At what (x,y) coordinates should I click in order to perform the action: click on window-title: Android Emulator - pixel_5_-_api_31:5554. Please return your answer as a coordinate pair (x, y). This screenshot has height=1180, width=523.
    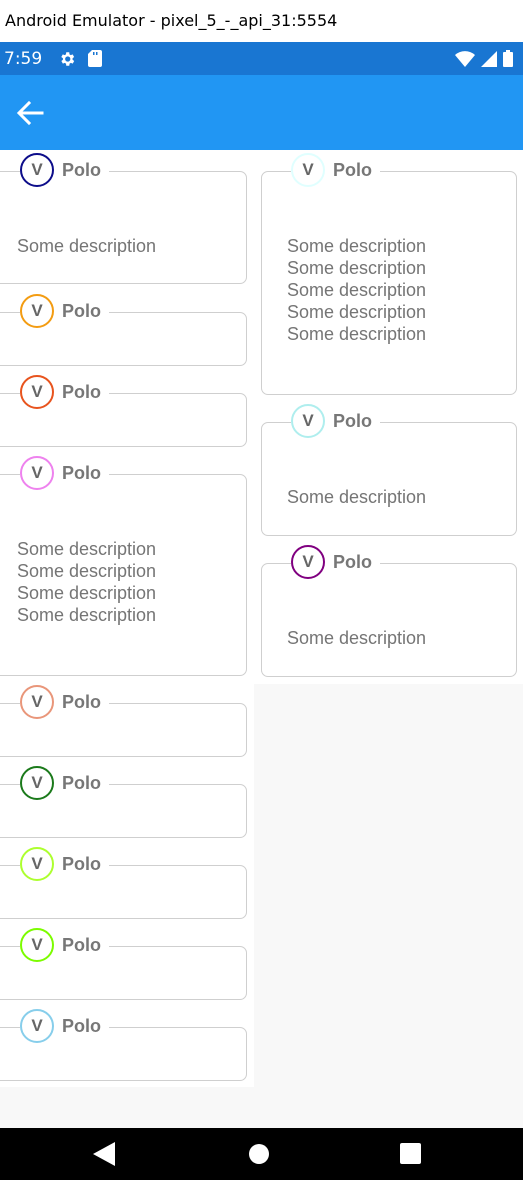
    Looking at the image, I should click on (261, 21).